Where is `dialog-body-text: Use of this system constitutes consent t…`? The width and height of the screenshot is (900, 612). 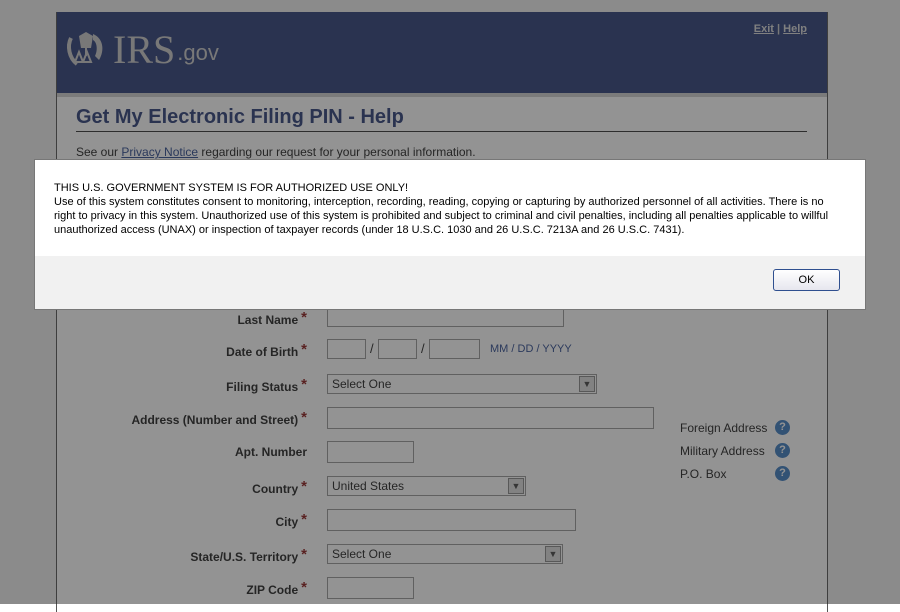
dialog-body-text: Use of this system constitutes consent t… is located at coordinates (441, 216).